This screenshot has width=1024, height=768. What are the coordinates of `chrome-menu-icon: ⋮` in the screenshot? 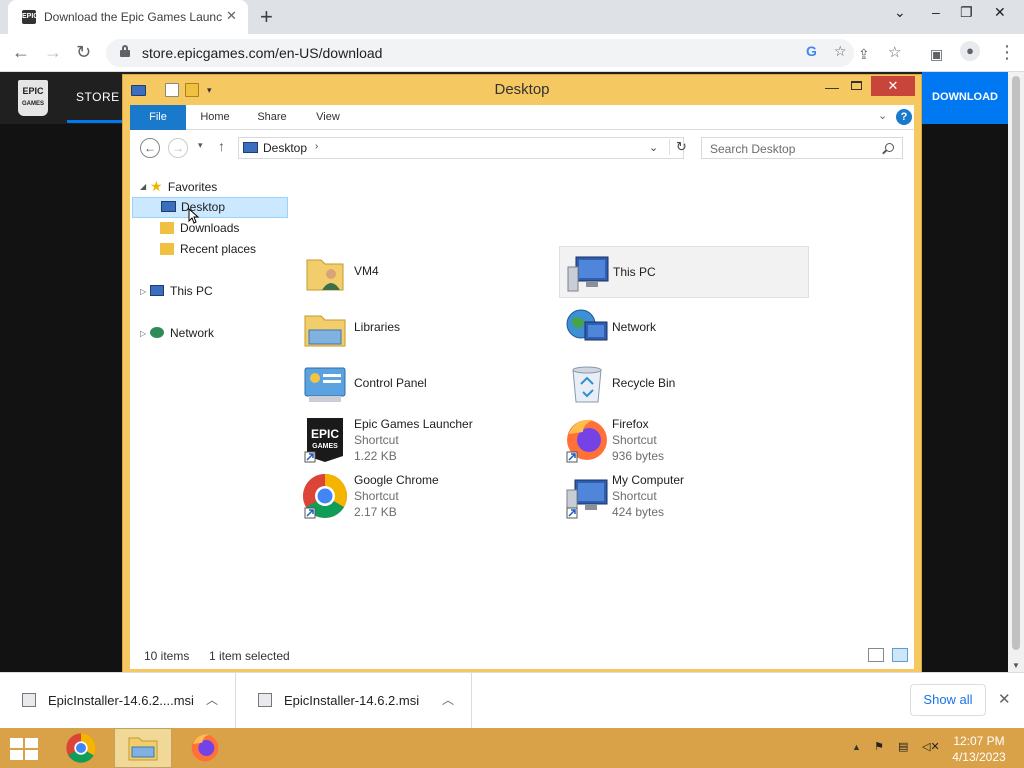 It's located at (1007, 52).